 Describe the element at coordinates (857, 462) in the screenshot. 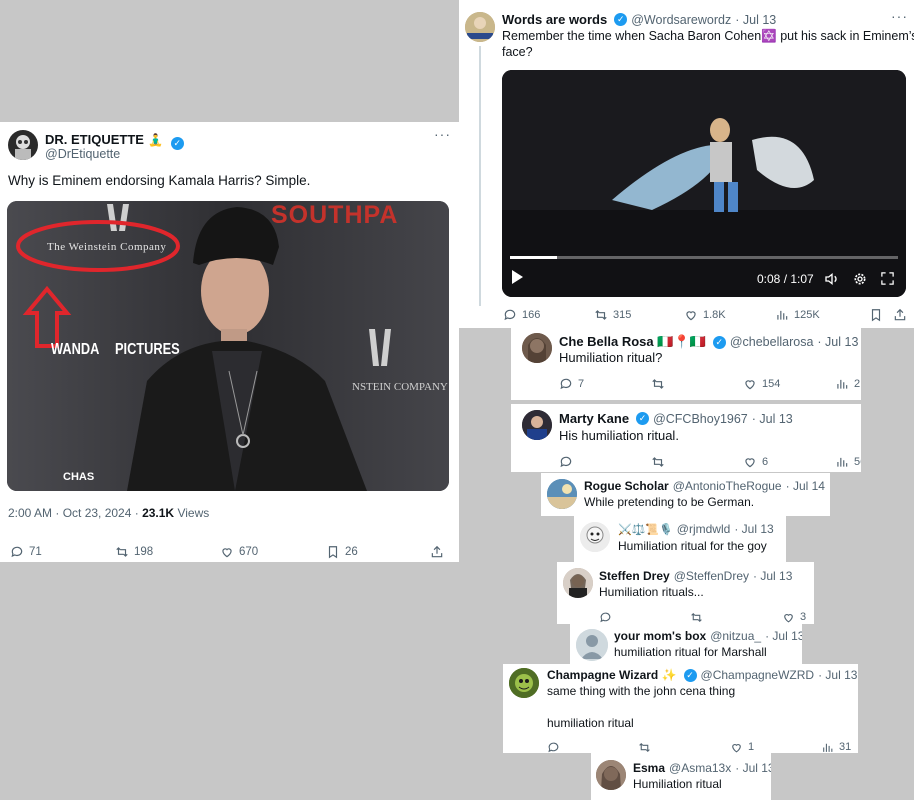

I see `views-count: 56` at that location.